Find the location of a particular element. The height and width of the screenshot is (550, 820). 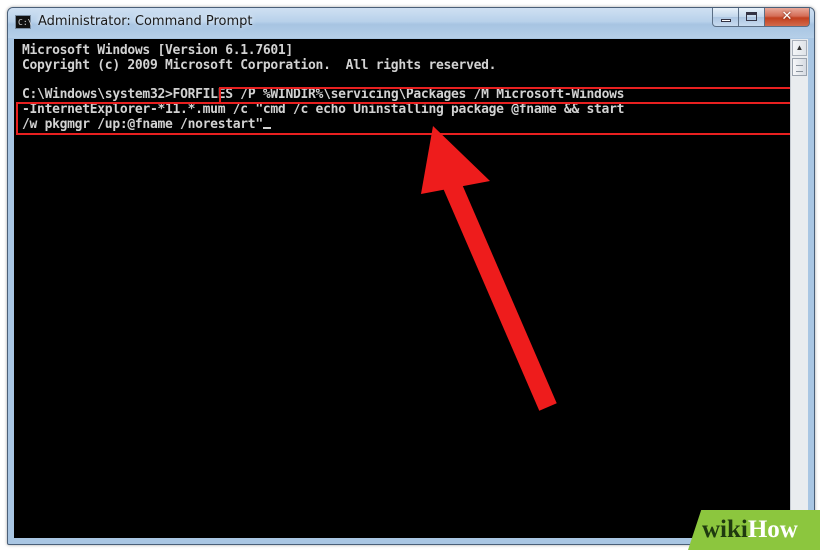

minimize-button is located at coordinates (725, 17).